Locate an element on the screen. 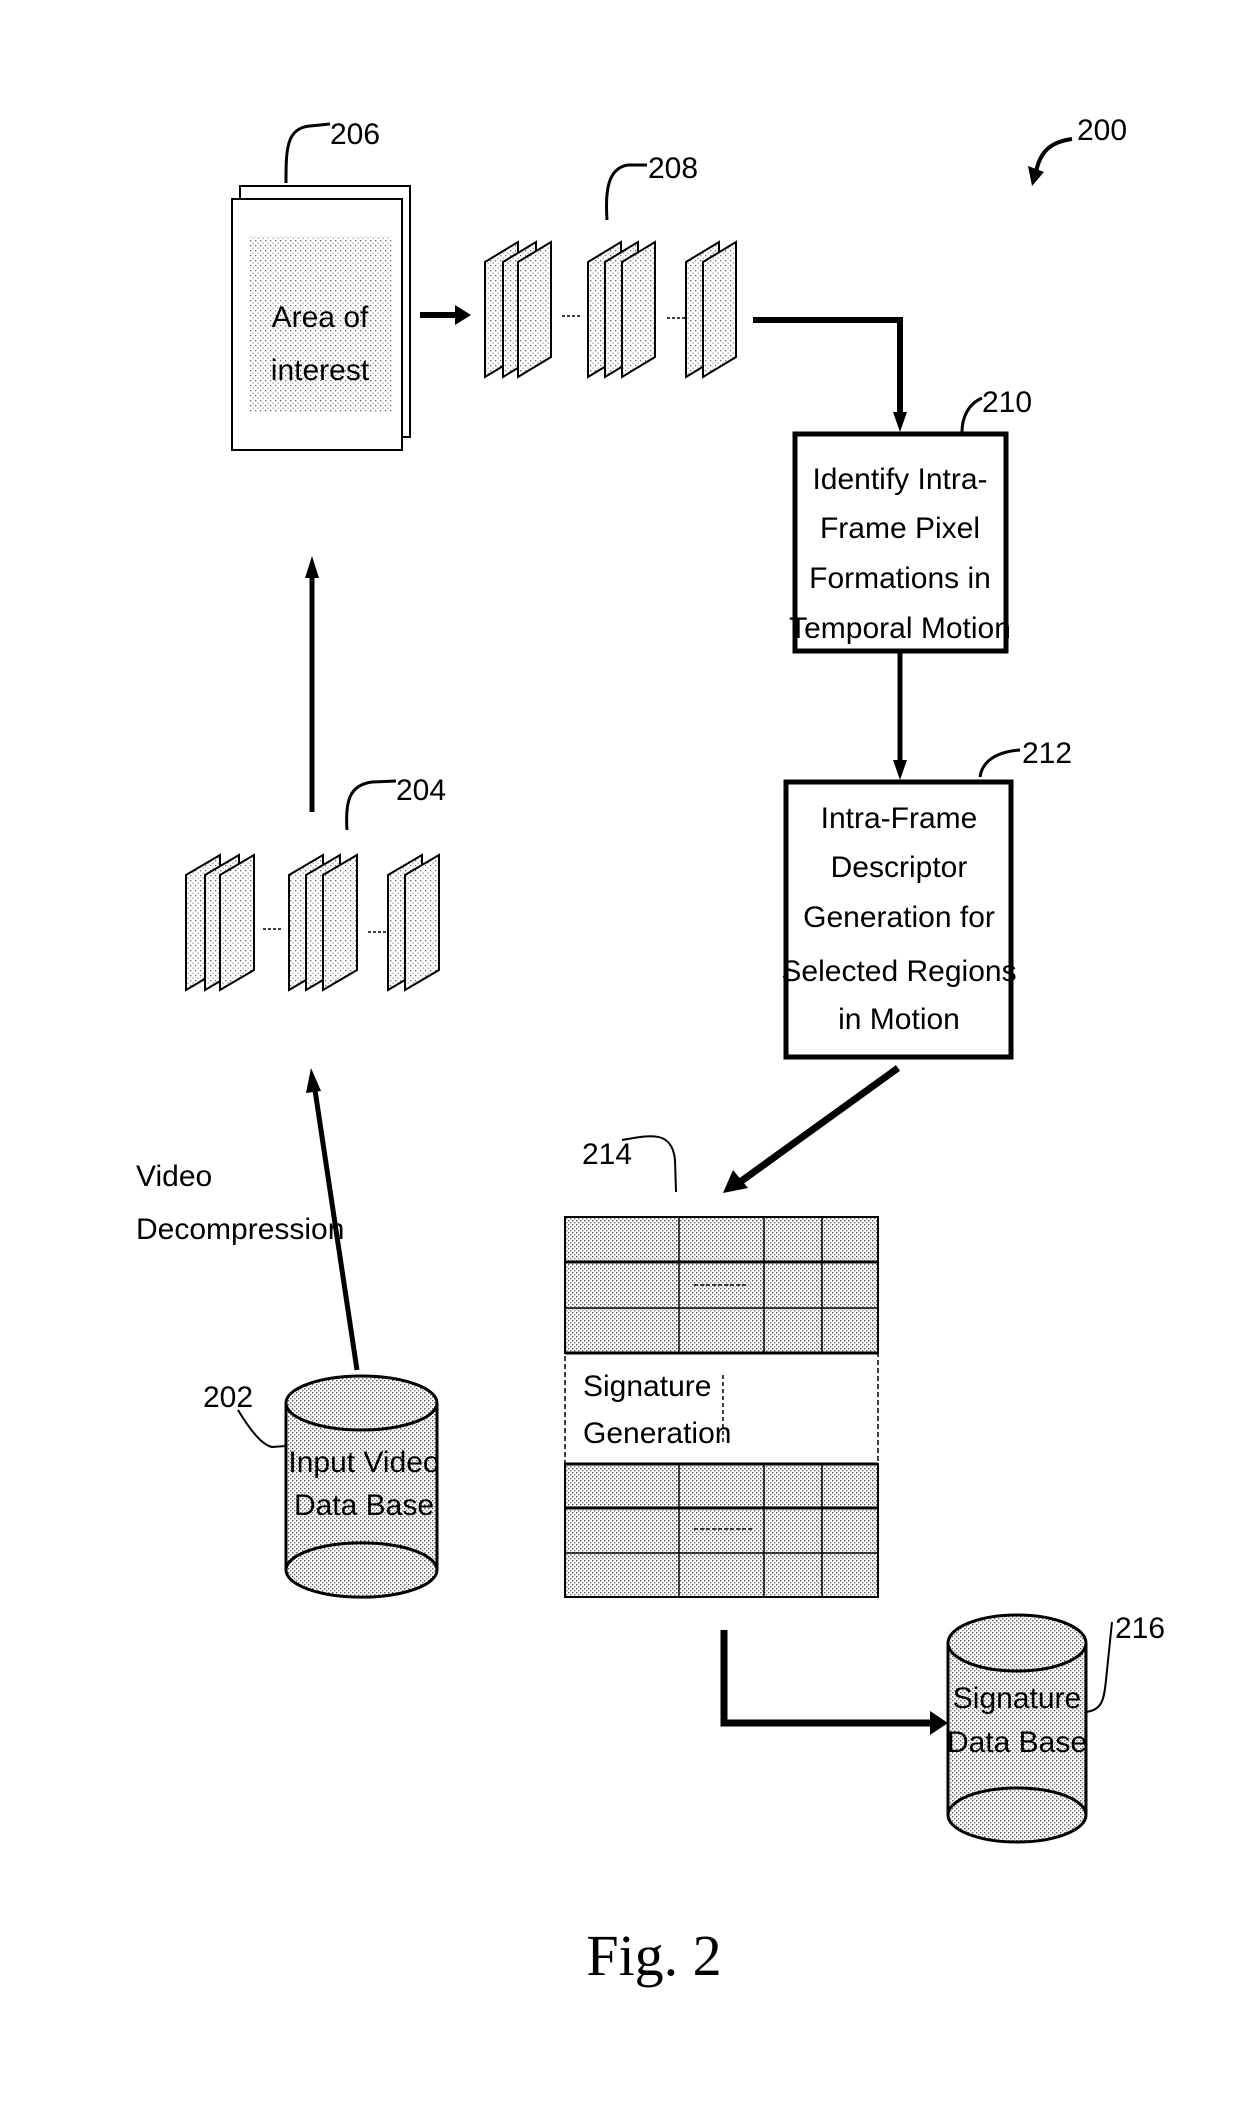 Image resolution: width=1240 pixels, height=2127 pixels. ref-200-leader is located at coordinates (1053, 155).